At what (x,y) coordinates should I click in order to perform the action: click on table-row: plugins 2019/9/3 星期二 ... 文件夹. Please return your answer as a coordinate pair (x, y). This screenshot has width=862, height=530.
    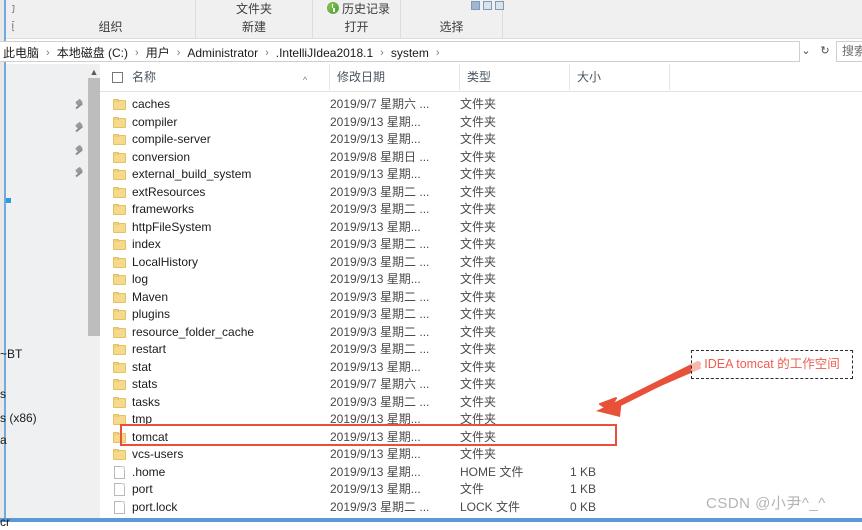
    Looking at the image, I should click on (481, 315).